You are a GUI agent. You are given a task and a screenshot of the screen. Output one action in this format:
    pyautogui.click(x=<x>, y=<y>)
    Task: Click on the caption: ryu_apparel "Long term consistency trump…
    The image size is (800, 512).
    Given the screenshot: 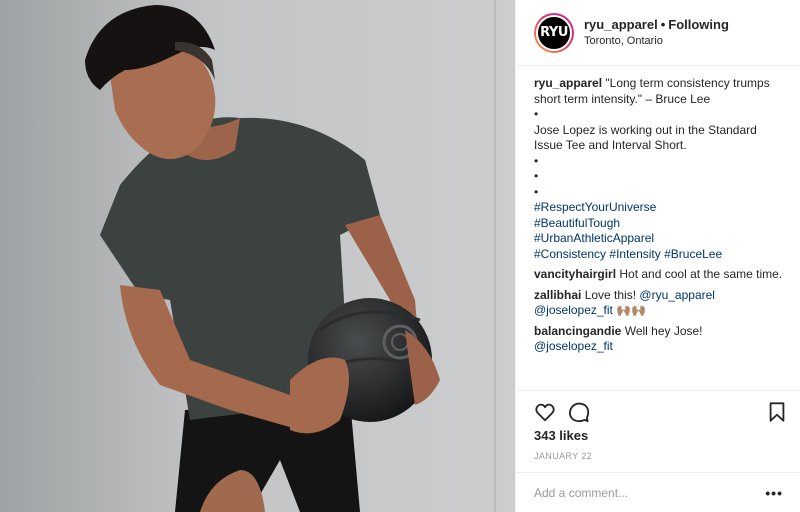 What is the action you would take?
    pyautogui.click(x=659, y=169)
    